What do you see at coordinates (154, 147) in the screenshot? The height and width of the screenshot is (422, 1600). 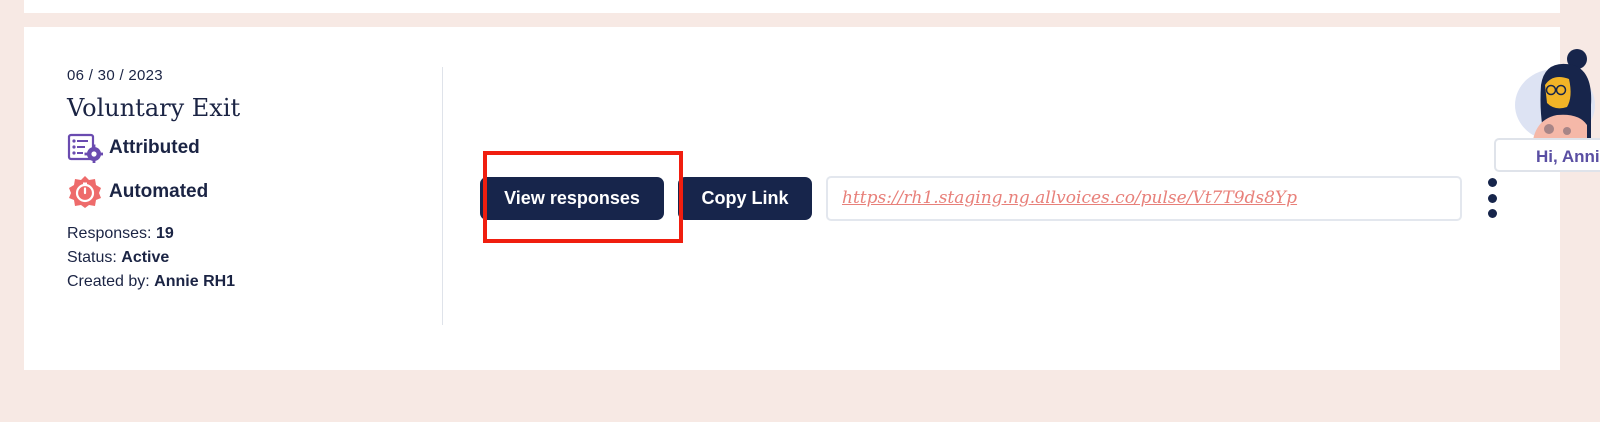 I see `tag-attributed-label: Attributed` at bounding box center [154, 147].